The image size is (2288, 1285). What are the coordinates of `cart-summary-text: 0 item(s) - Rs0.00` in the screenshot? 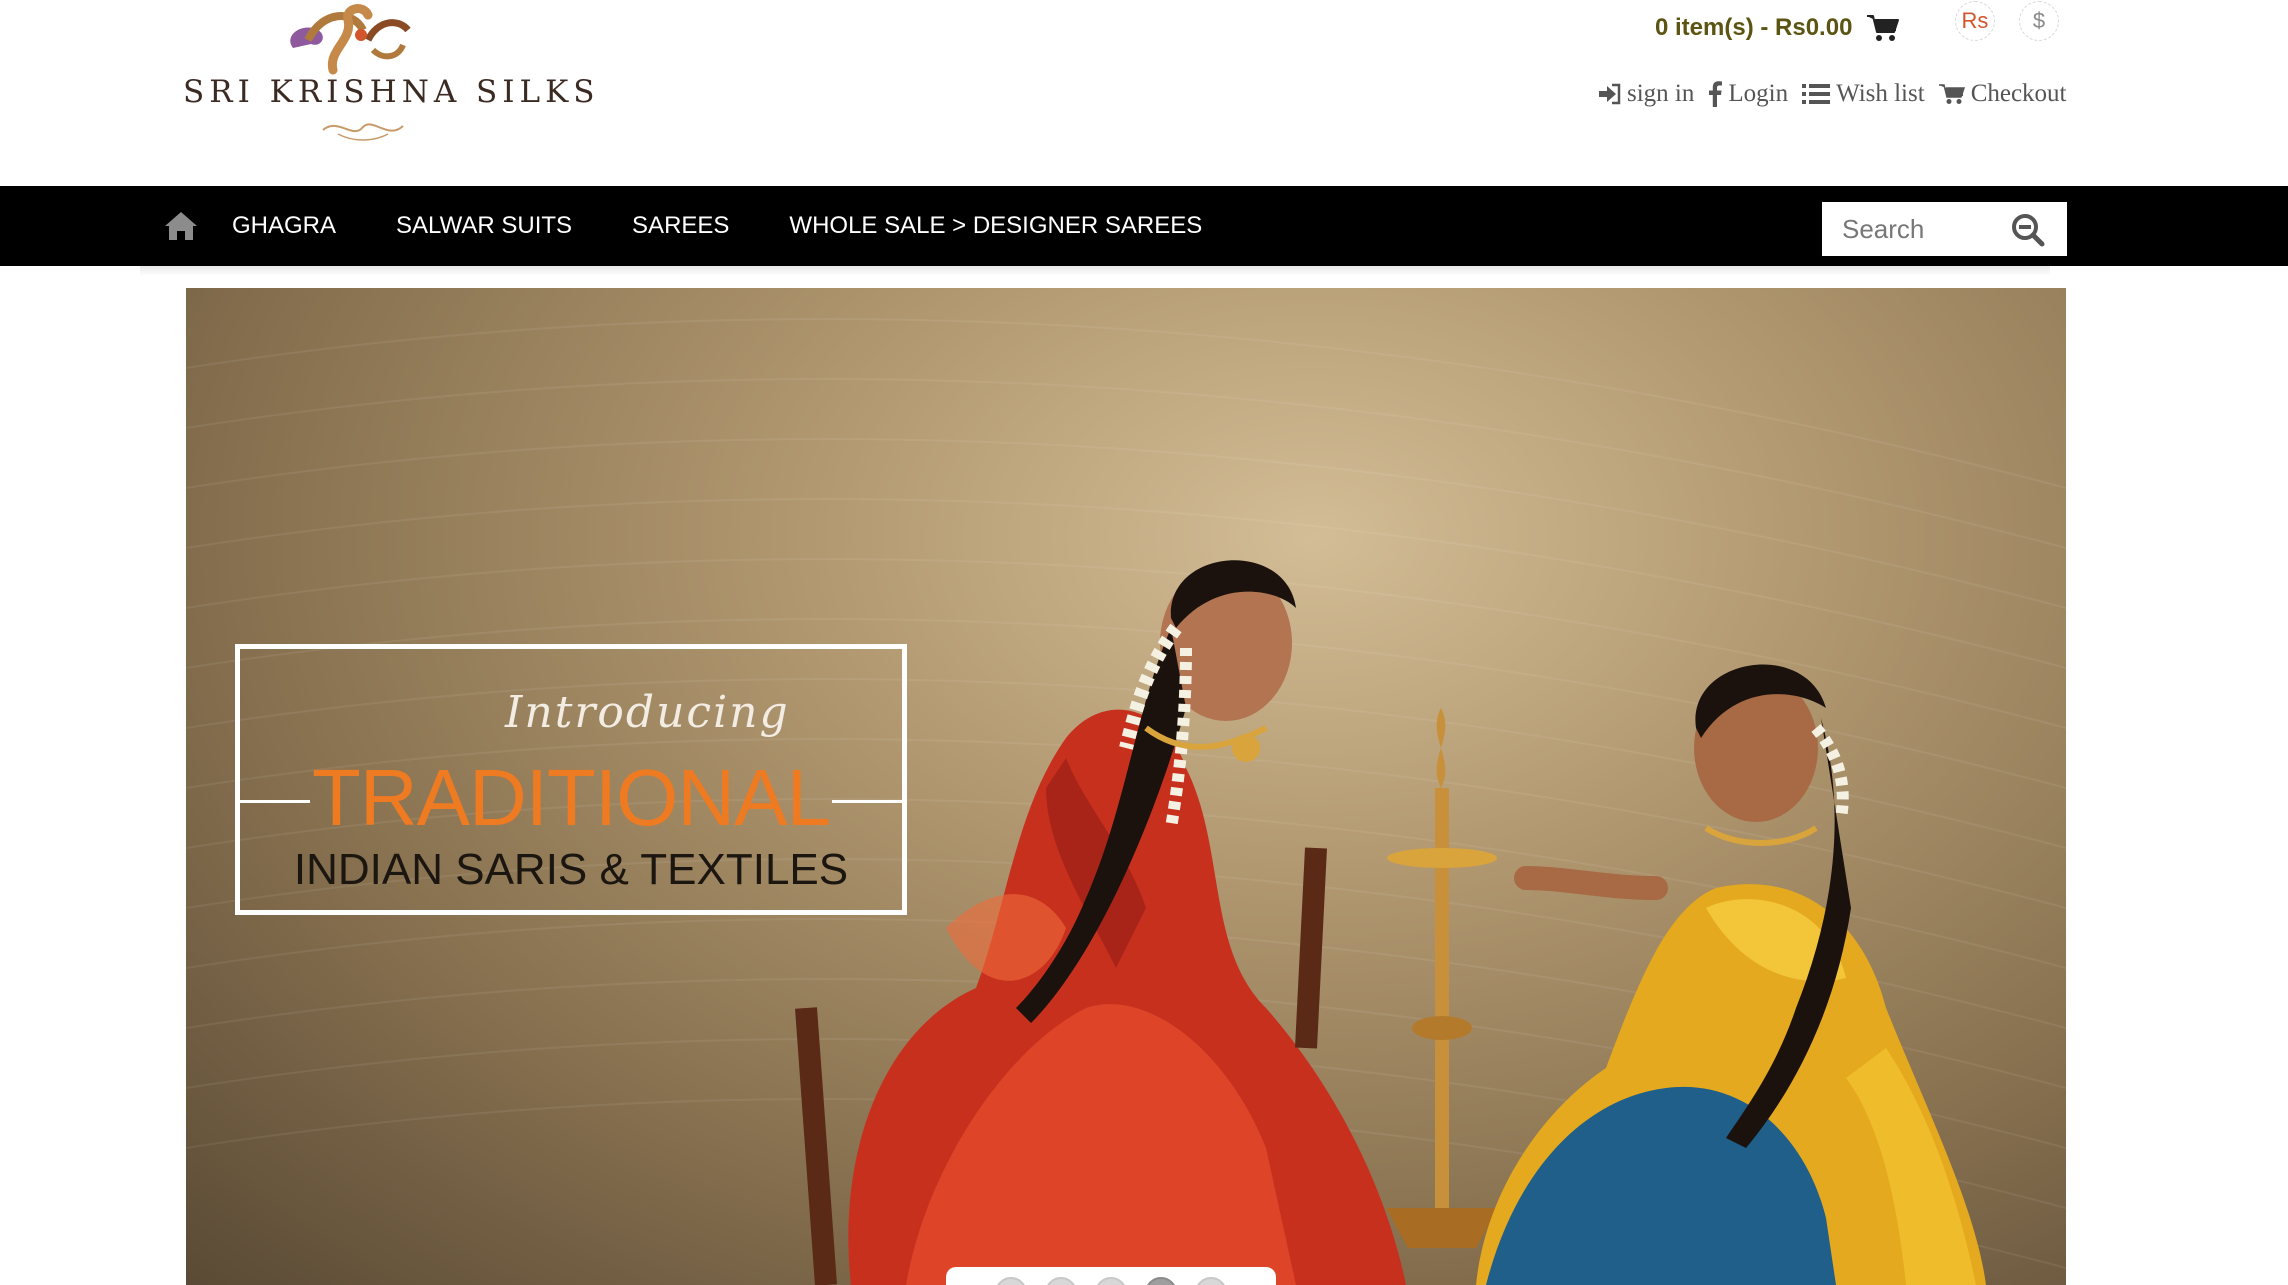 It's located at (1754, 27).